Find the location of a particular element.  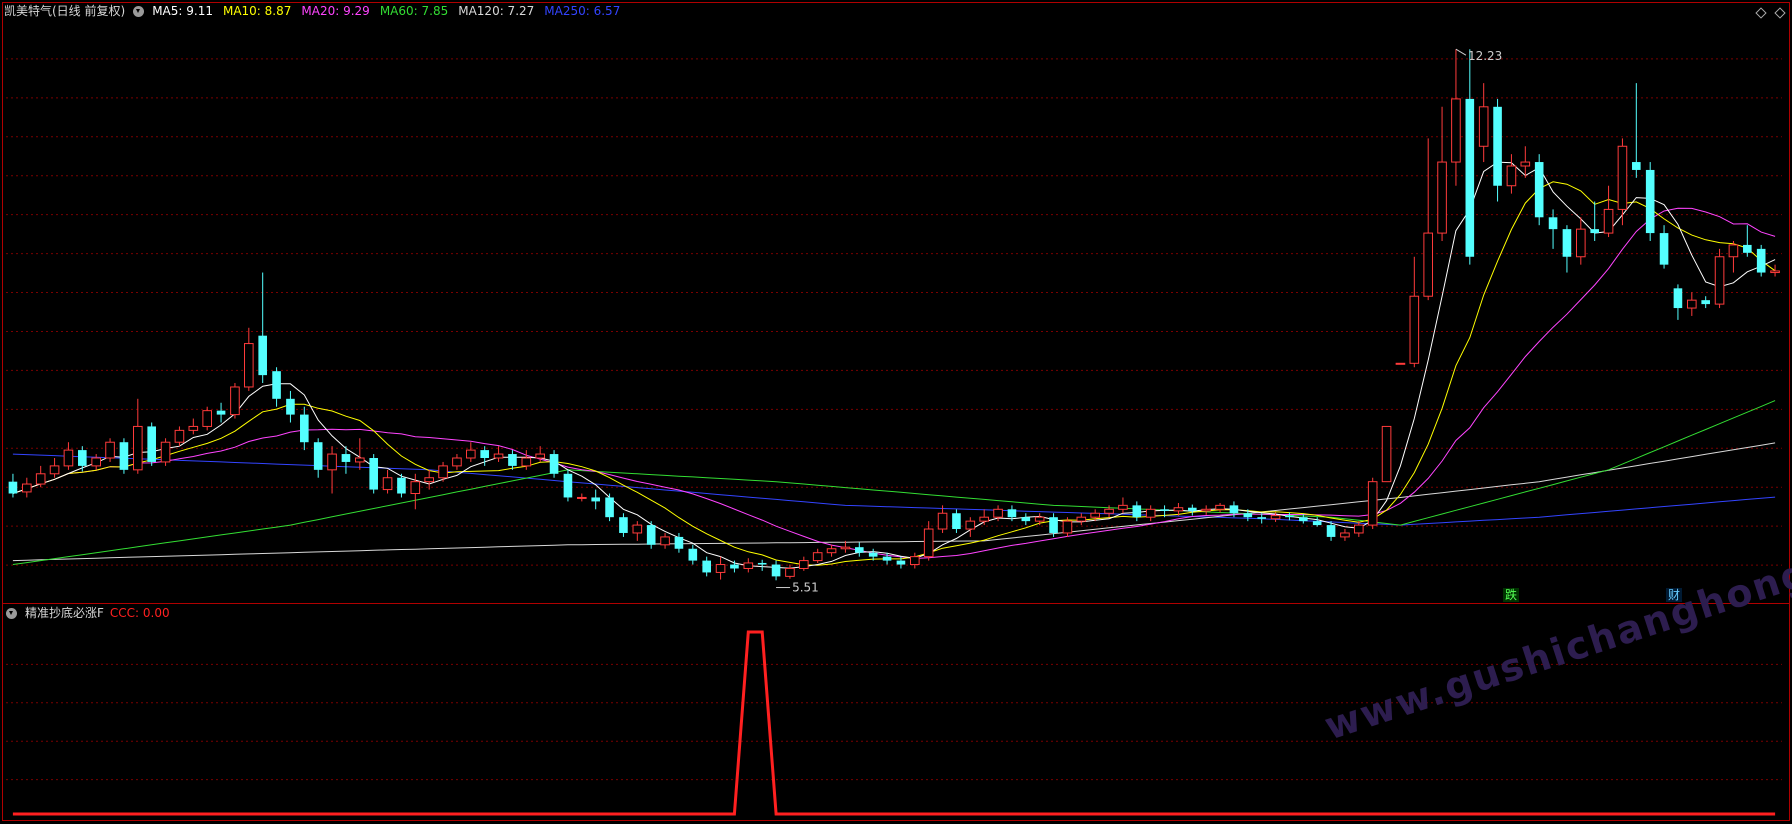

indicator-dropdown-circle-icon is located at coordinates (11, 613).